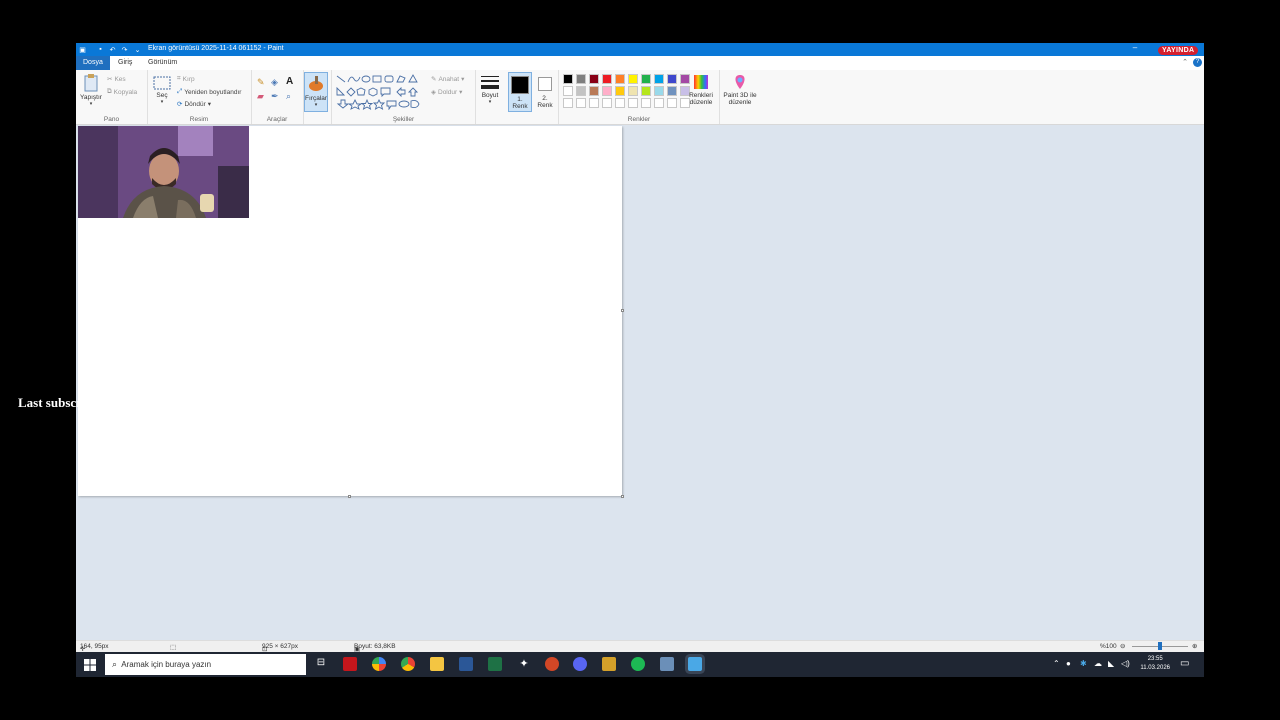  I want to click on copy-button: ⧉ Kopyala, so click(122, 92).